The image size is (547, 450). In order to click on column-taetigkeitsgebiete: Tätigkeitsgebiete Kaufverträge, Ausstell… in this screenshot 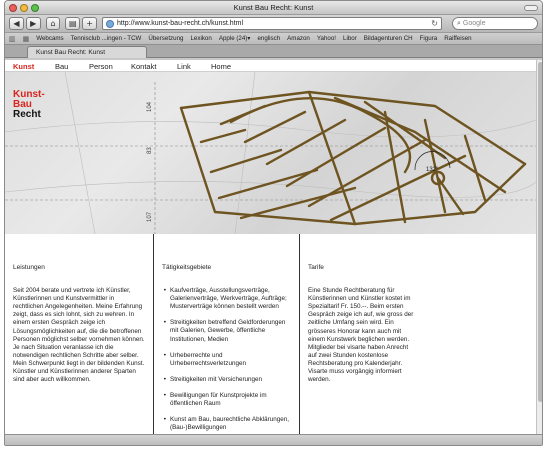, I will do `click(226, 335)`.